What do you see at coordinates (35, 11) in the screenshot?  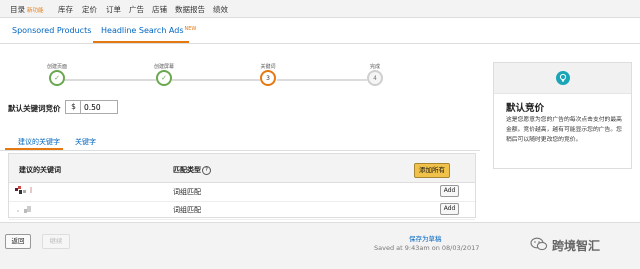 I see `new-badge: 新功能` at bounding box center [35, 11].